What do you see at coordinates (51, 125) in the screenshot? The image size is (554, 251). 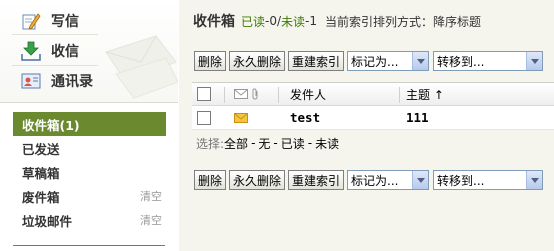 I see `folder-label: 收件箱(1)` at bounding box center [51, 125].